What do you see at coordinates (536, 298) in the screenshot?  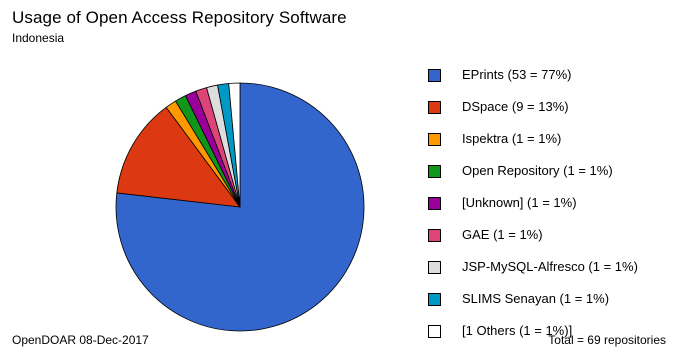 I see `legend-label: SLIMS Senayan (1 = 1%)` at bounding box center [536, 298].